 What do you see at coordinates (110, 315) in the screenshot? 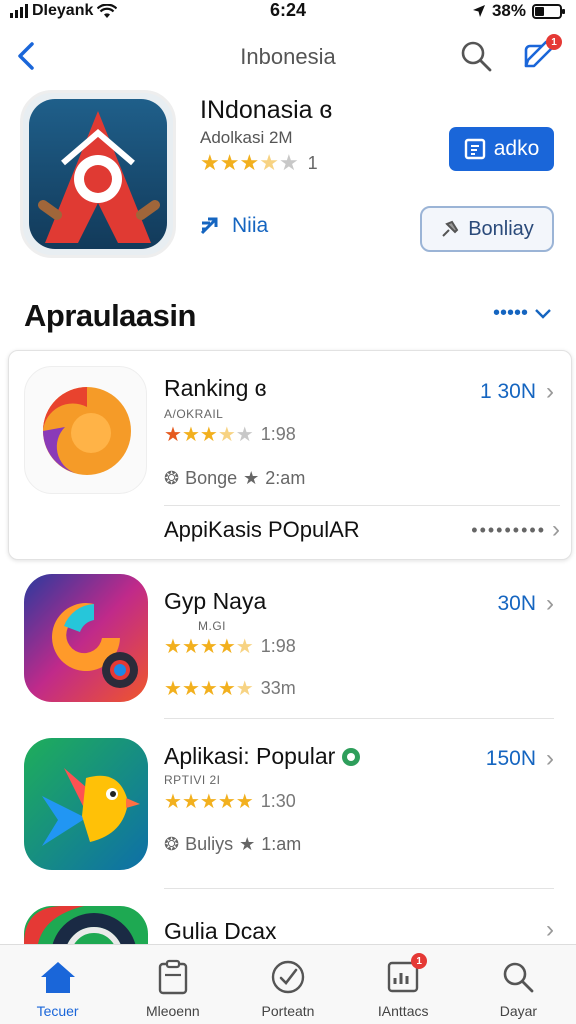
I see `section-title: Apraulaasin` at bounding box center [110, 315].